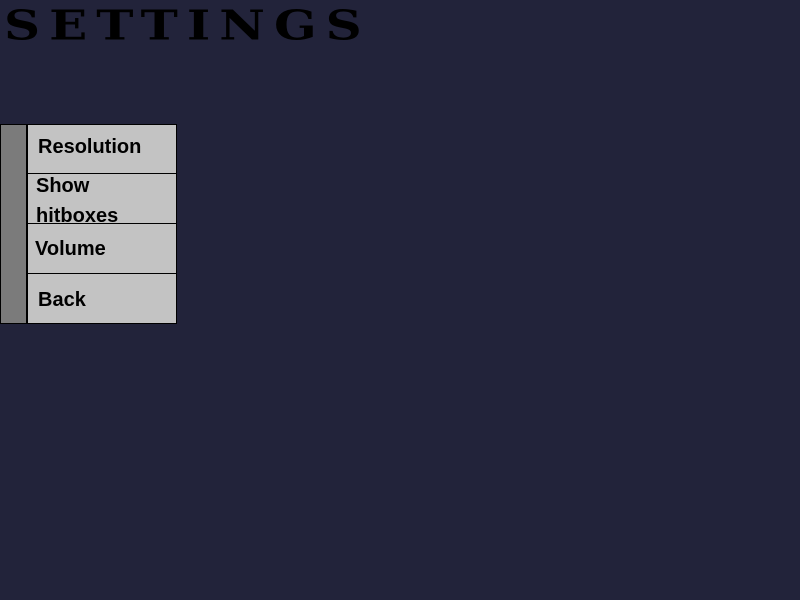 The width and height of the screenshot is (800, 600). I want to click on volume-button: Volume, so click(102, 248).